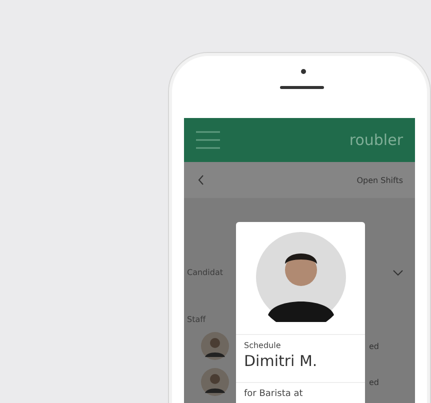 This screenshot has height=403, width=431. I want to click on shift-detail: for Barista at, so click(274, 394).